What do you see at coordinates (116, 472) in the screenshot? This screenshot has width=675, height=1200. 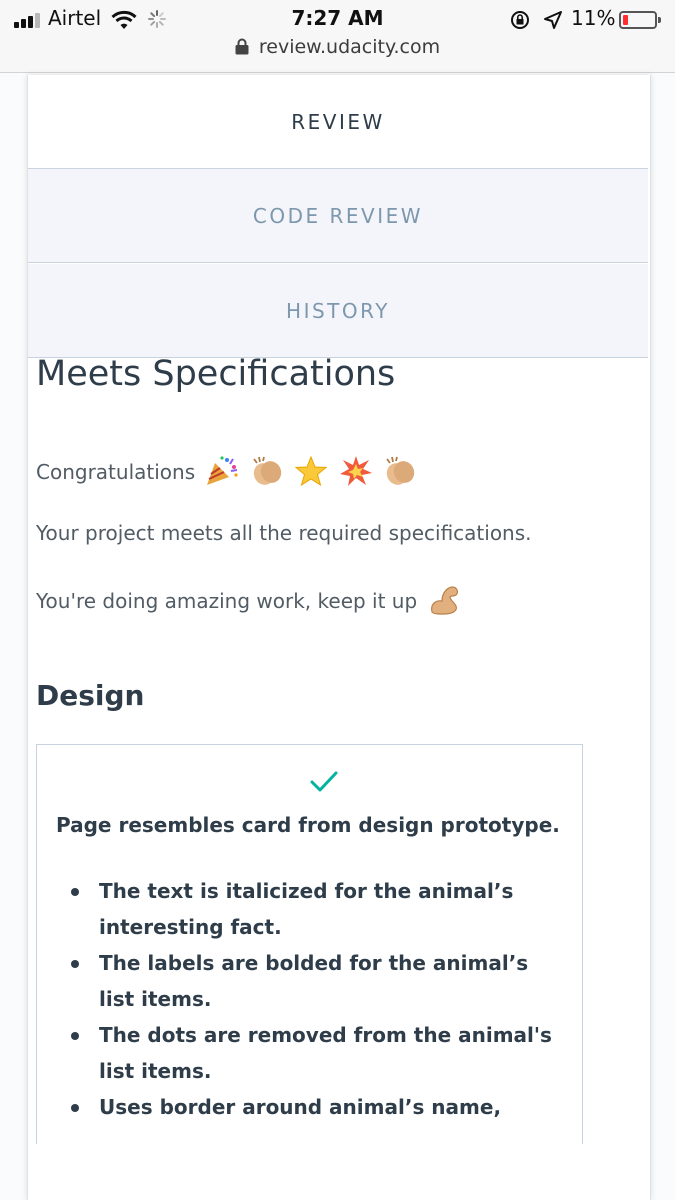 I see `congrats-text: Congratulations` at bounding box center [116, 472].